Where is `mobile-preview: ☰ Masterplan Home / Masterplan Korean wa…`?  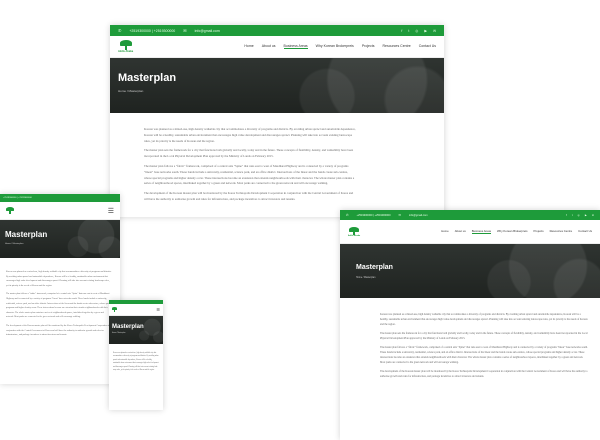 mobile-preview: ☰ Masterplan Home / Masterplan Korean wa… is located at coordinates (136, 355).